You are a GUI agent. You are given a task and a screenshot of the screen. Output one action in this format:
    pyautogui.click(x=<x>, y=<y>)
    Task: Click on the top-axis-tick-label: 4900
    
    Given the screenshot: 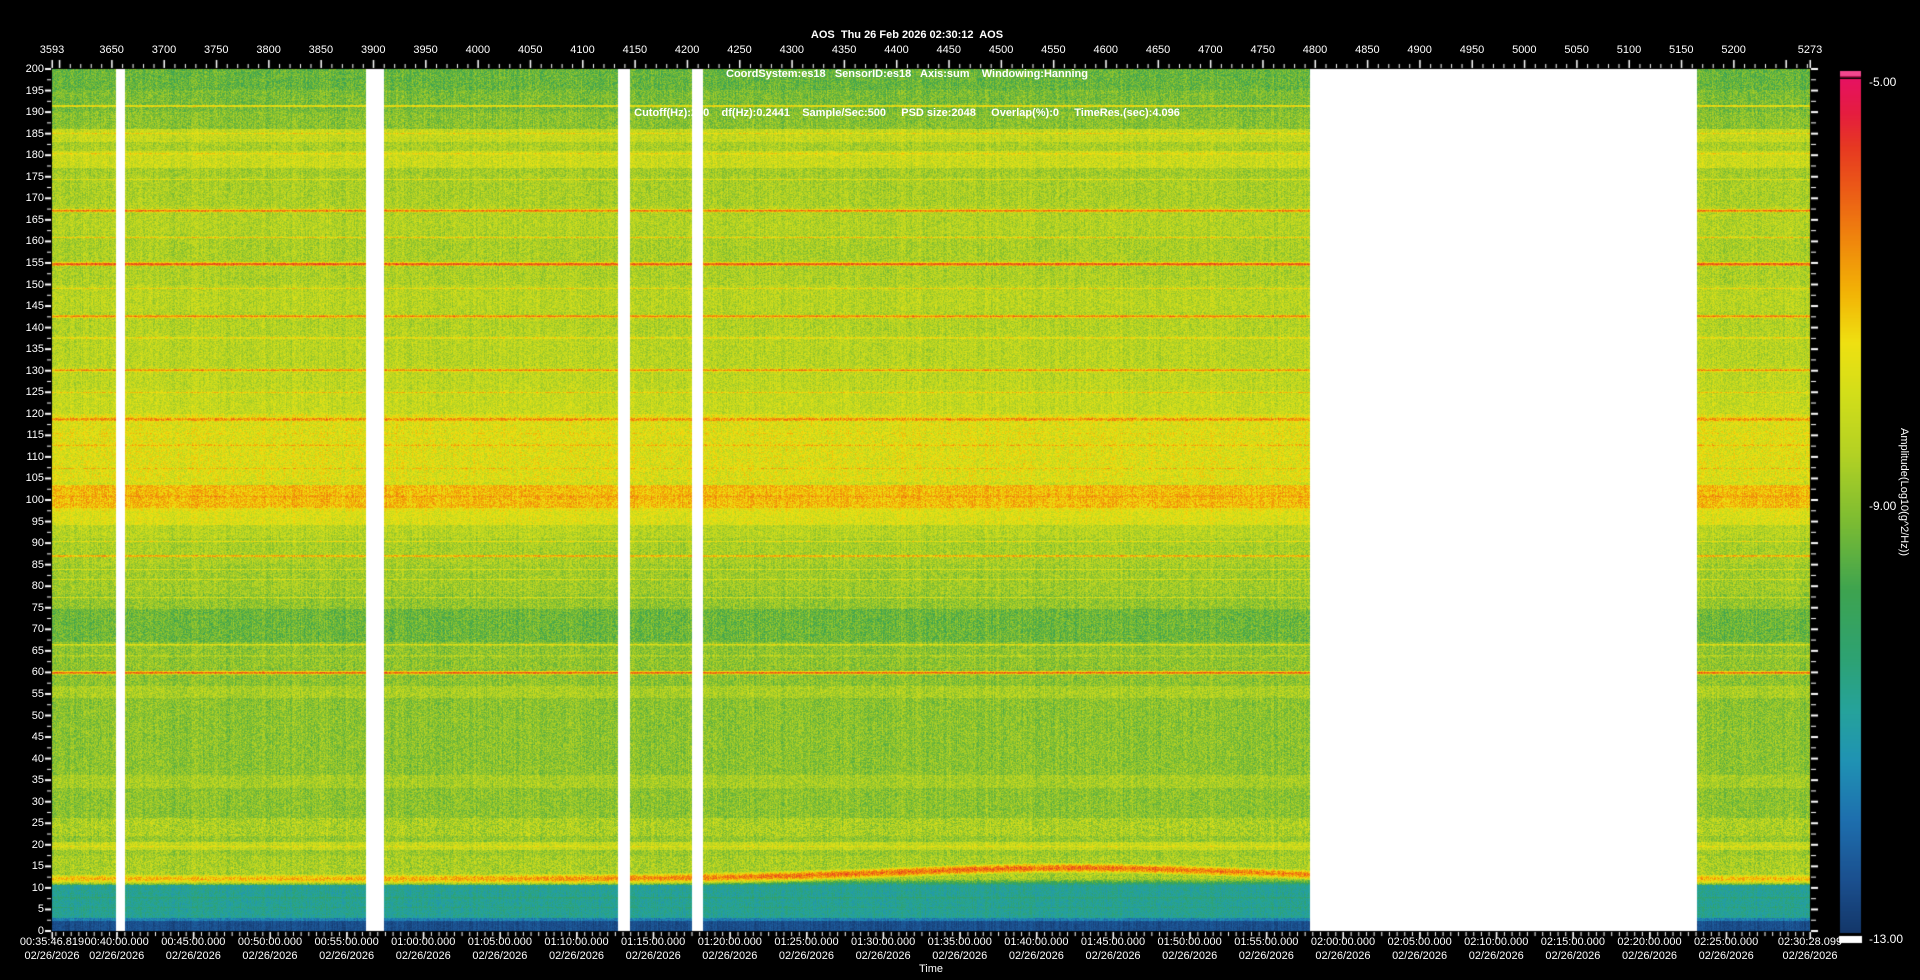 What is the action you would take?
    pyautogui.click(x=1419, y=50)
    